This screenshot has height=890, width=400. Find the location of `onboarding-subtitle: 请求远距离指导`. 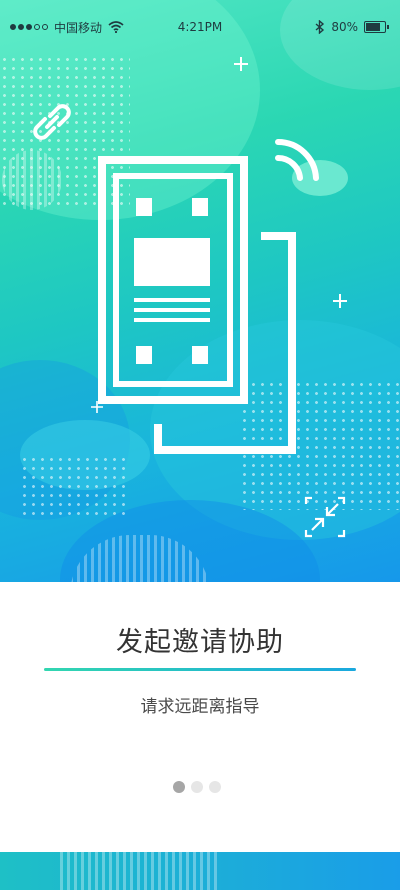

onboarding-subtitle: 请求远距离指导 is located at coordinates (200, 707).